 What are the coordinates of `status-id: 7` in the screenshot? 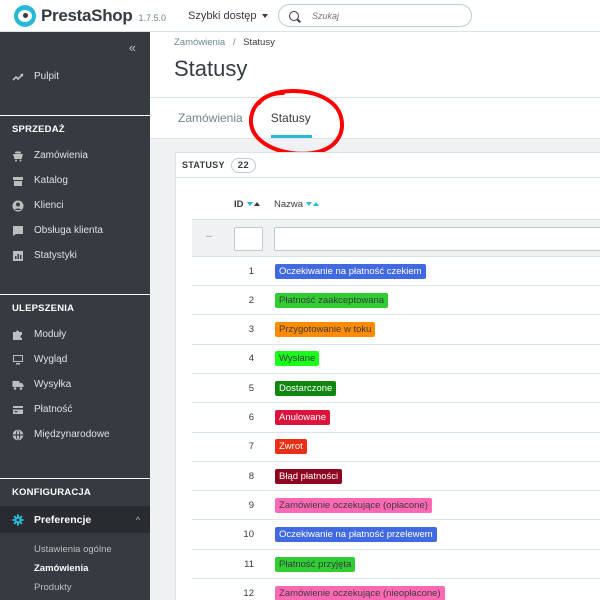 It's located at (251, 447).